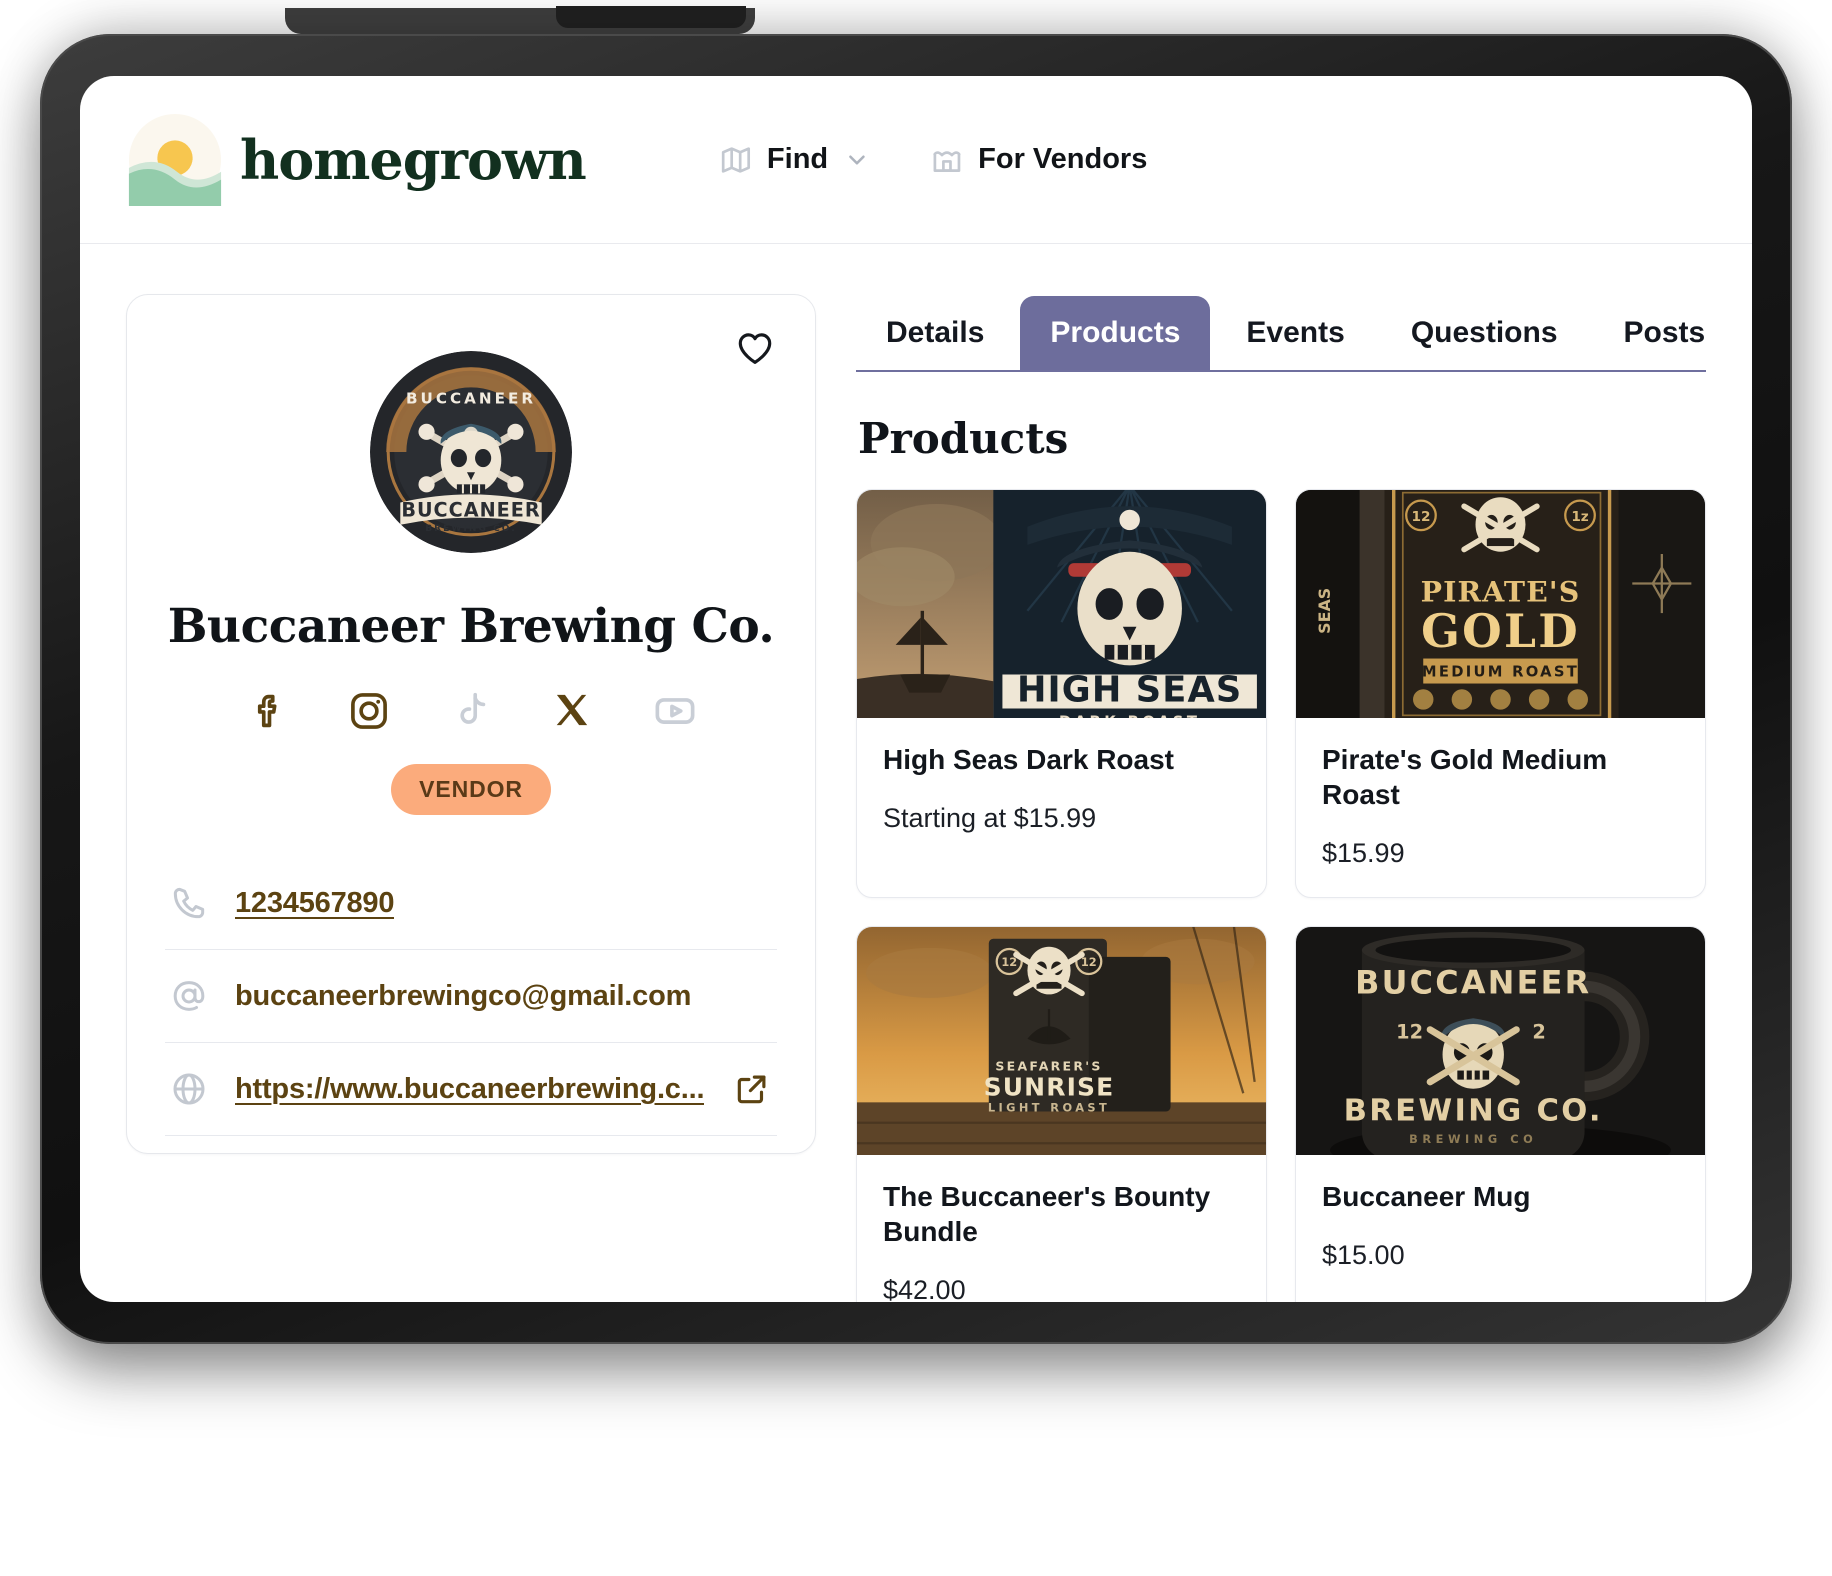  I want to click on heart-outline-icon, so click(755, 349).